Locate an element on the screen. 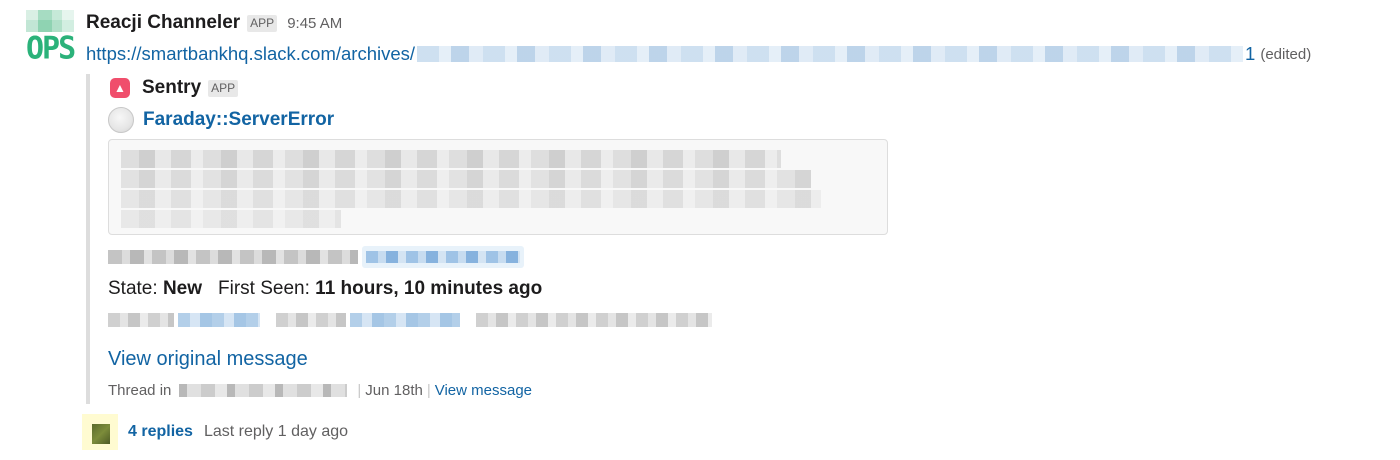 This screenshot has width=1400, height=460. thread-date: Jun 18th is located at coordinates (394, 390).